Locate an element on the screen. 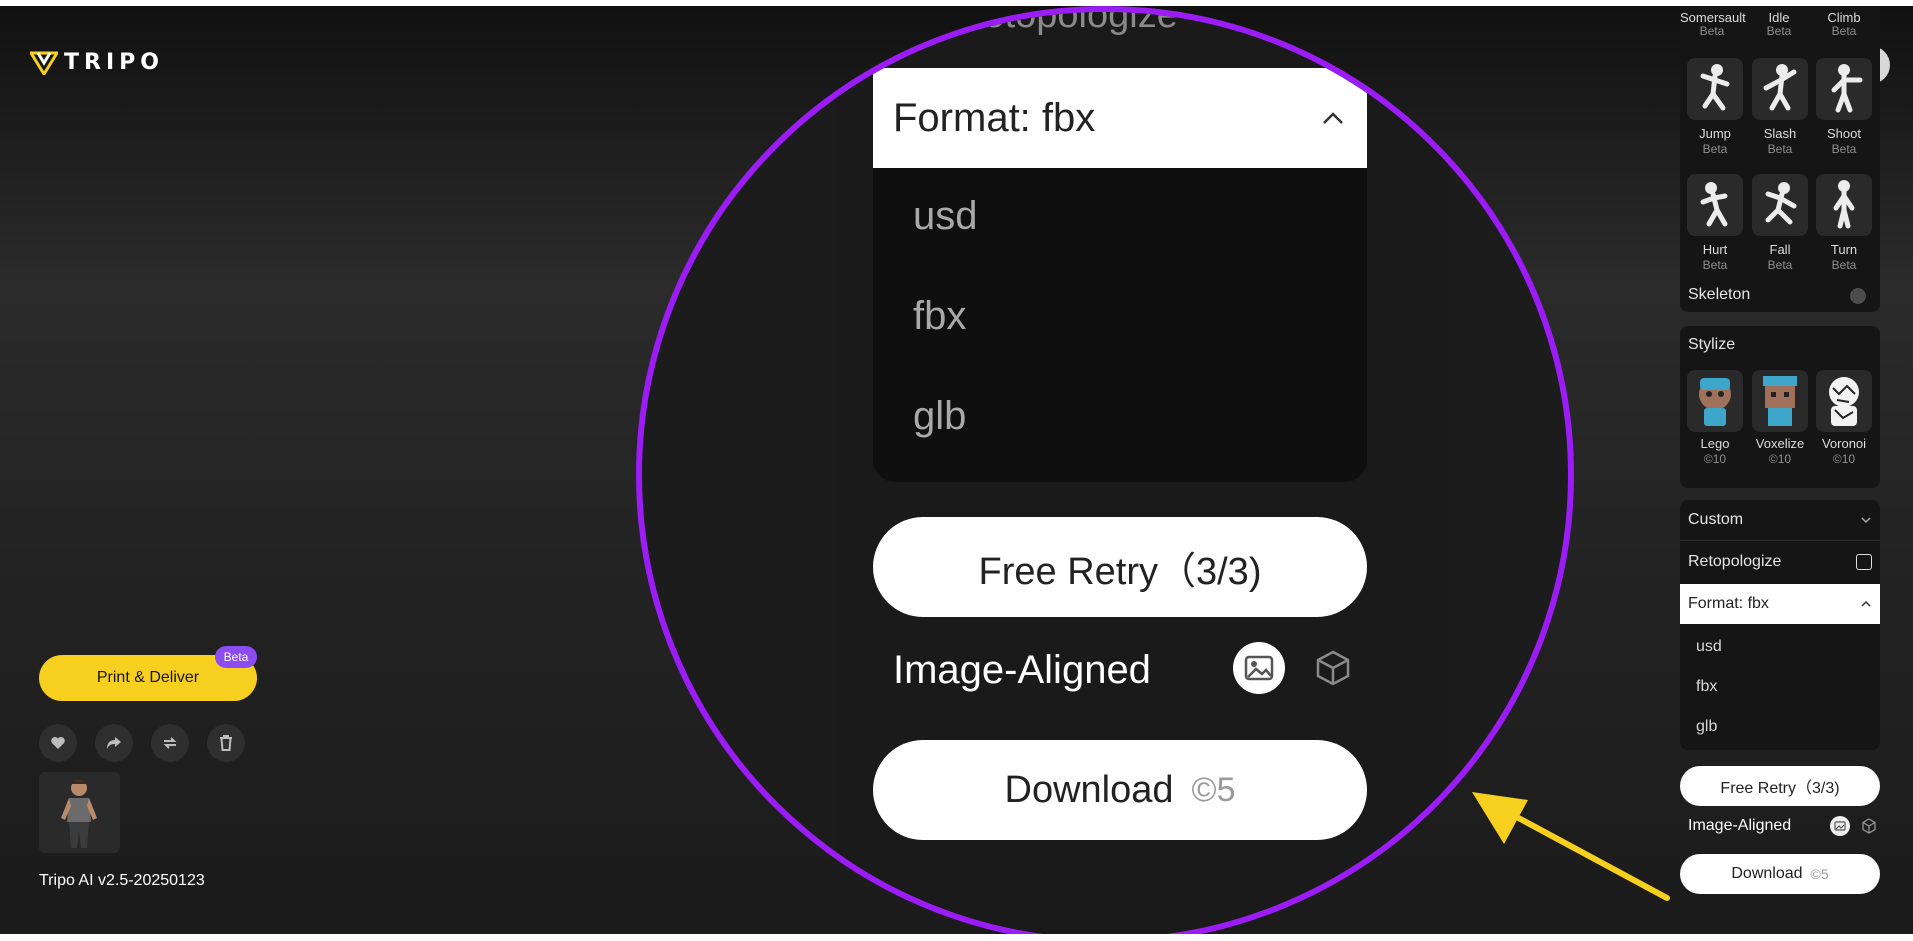  zoom-format-label: Format: fbx is located at coordinates (994, 117).